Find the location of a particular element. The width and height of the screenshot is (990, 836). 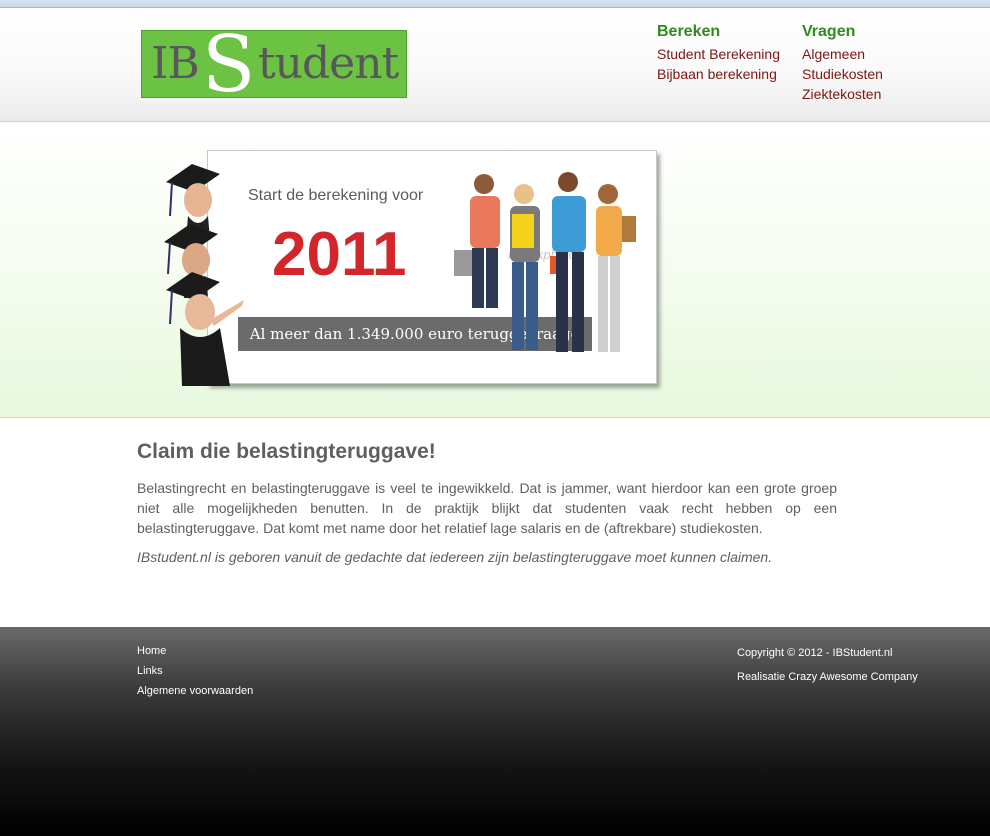

footer-links: Home Links Algemene voorwaarden is located at coordinates (195, 671).